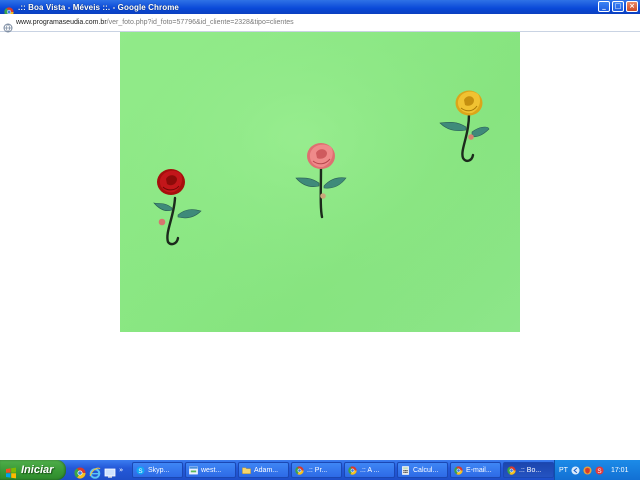 The width and height of the screenshot is (640, 483). Describe the element at coordinates (37, 470) in the screenshot. I see `start-label: Iniciar` at that location.